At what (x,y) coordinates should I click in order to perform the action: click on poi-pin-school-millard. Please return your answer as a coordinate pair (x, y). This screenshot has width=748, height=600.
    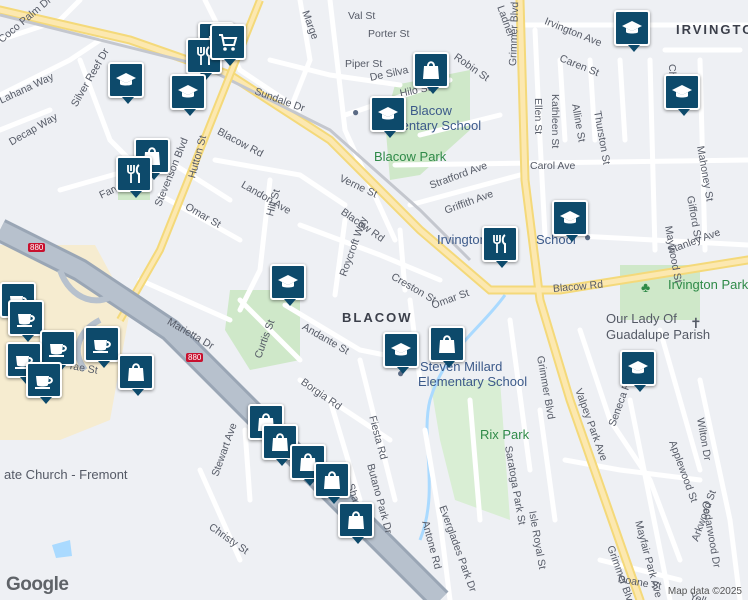
    Looking at the image, I should click on (401, 353).